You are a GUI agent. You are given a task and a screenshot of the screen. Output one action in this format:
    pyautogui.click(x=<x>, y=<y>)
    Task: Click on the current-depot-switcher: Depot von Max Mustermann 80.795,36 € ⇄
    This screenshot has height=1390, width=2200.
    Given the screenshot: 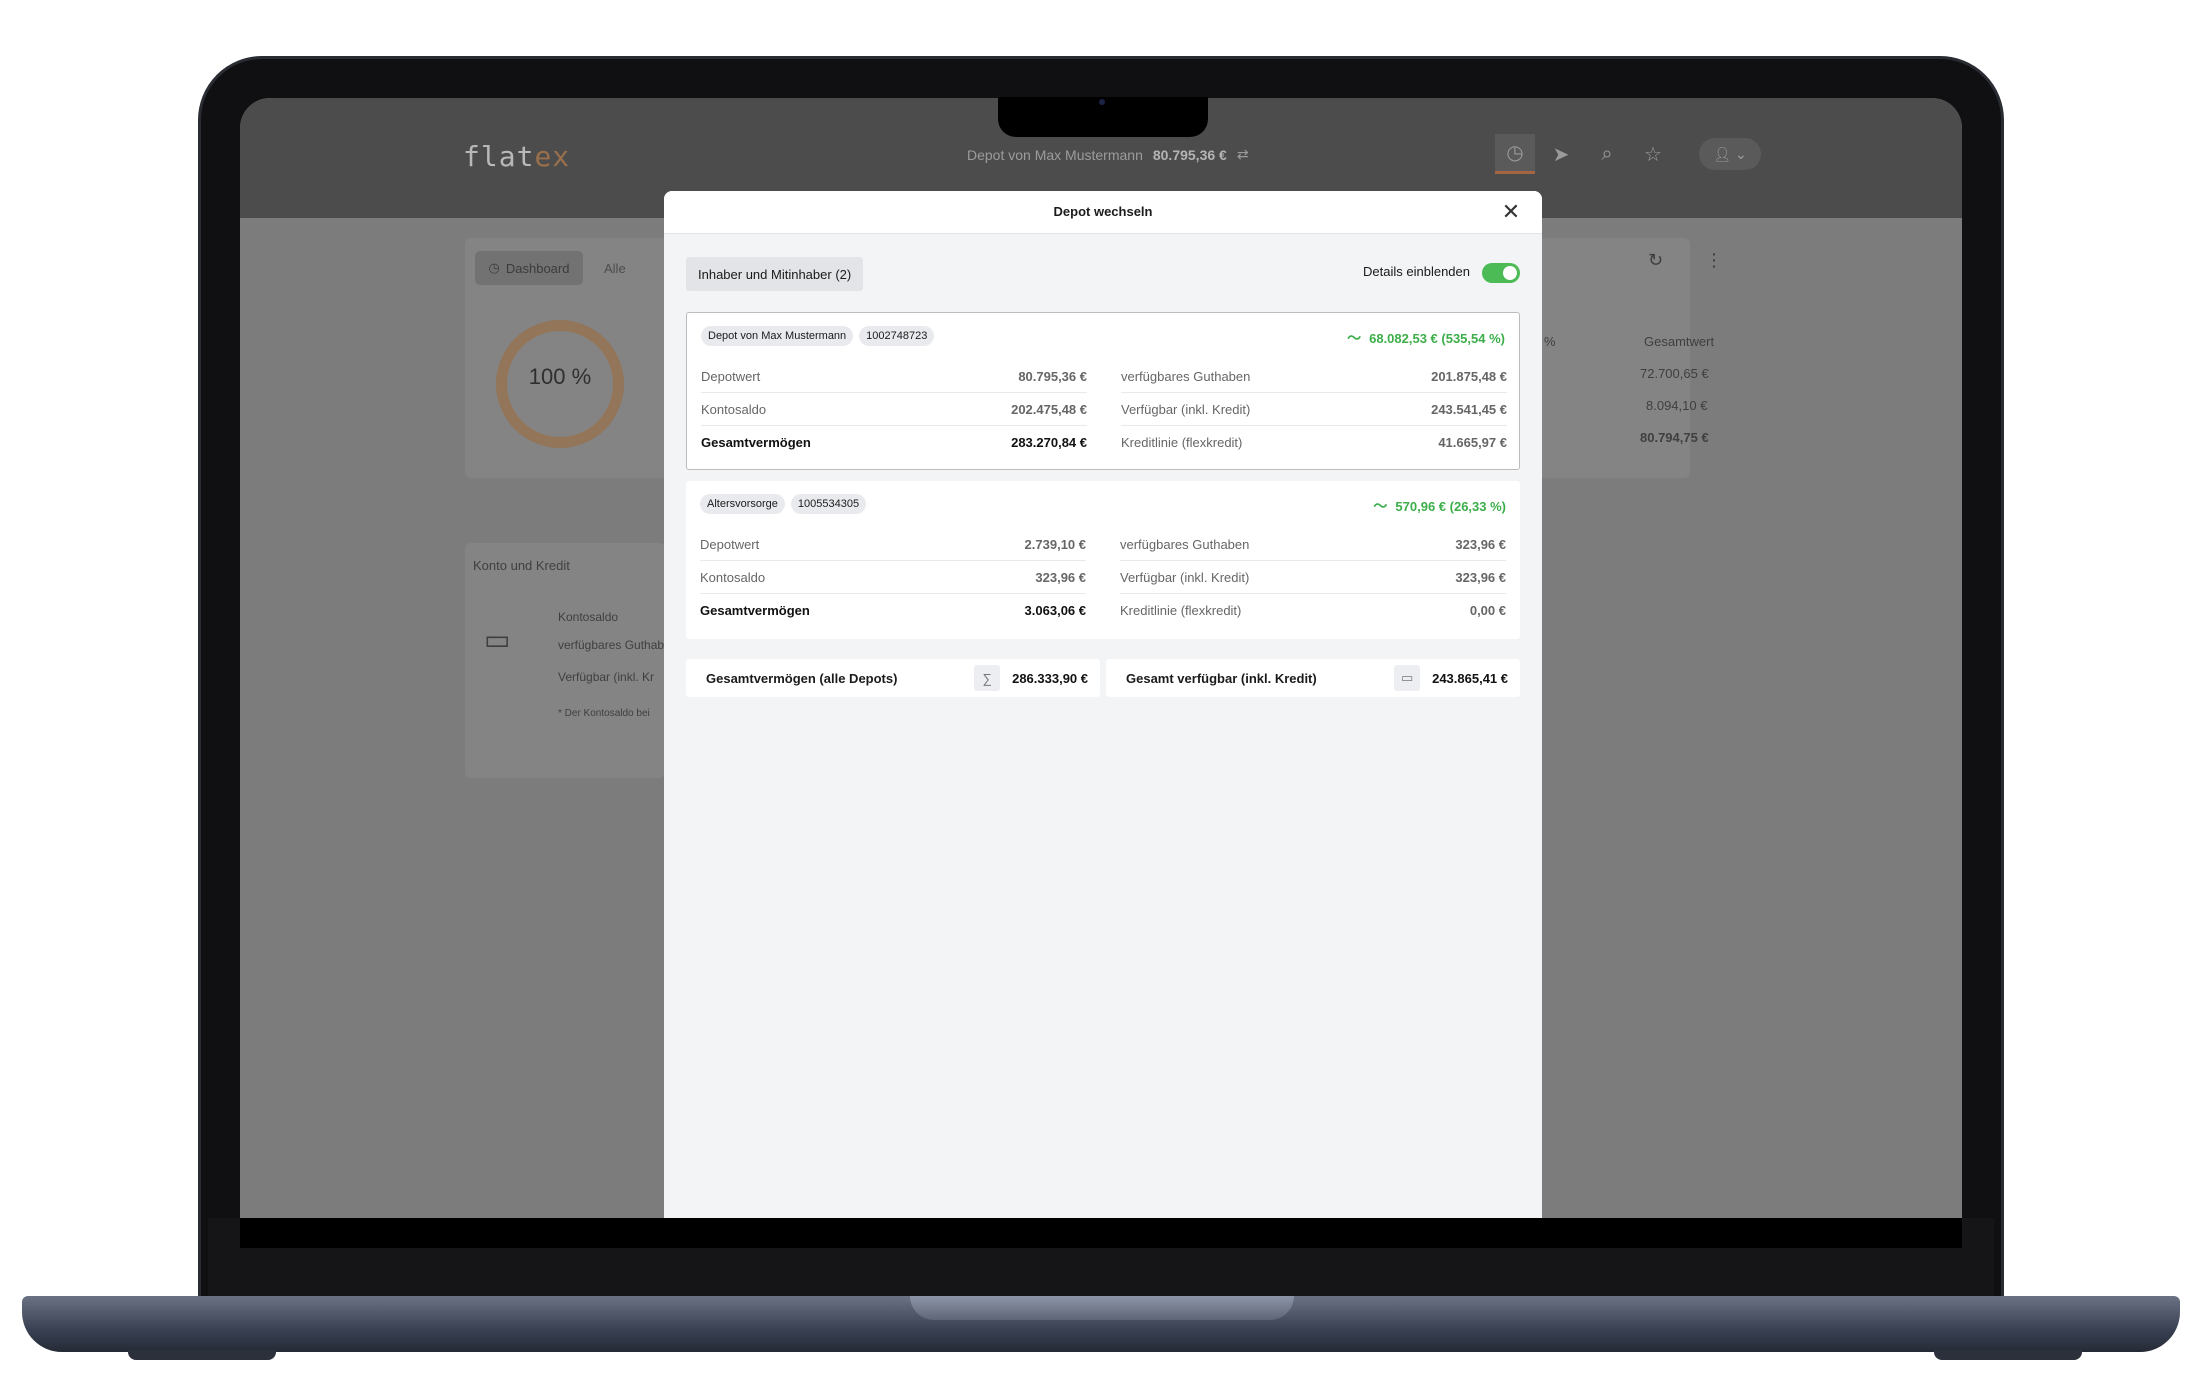 What is the action you would take?
    pyautogui.click(x=1108, y=154)
    